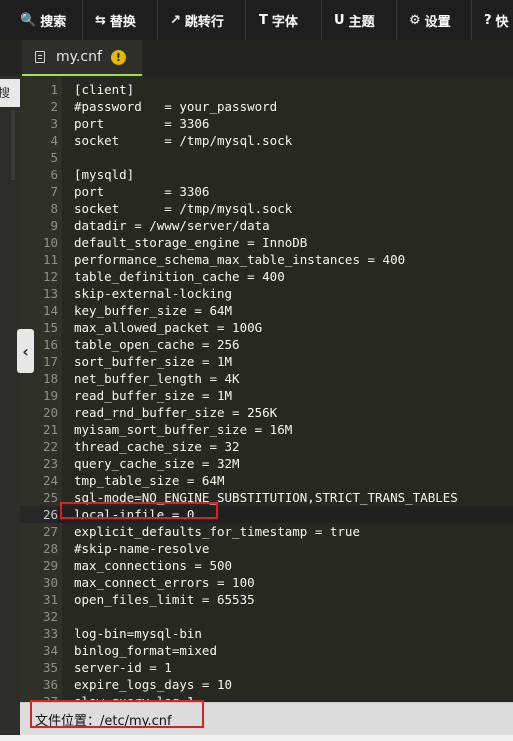 The height and width of the screenshot is (741, 513). I want to click on code-line: 21 myisam_sort_buffer_size = 16M, so click(266, 429).